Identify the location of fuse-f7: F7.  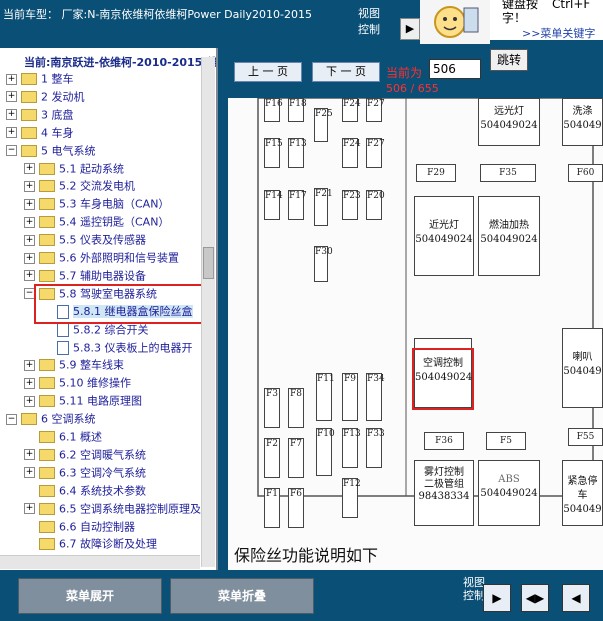
(296, 458).